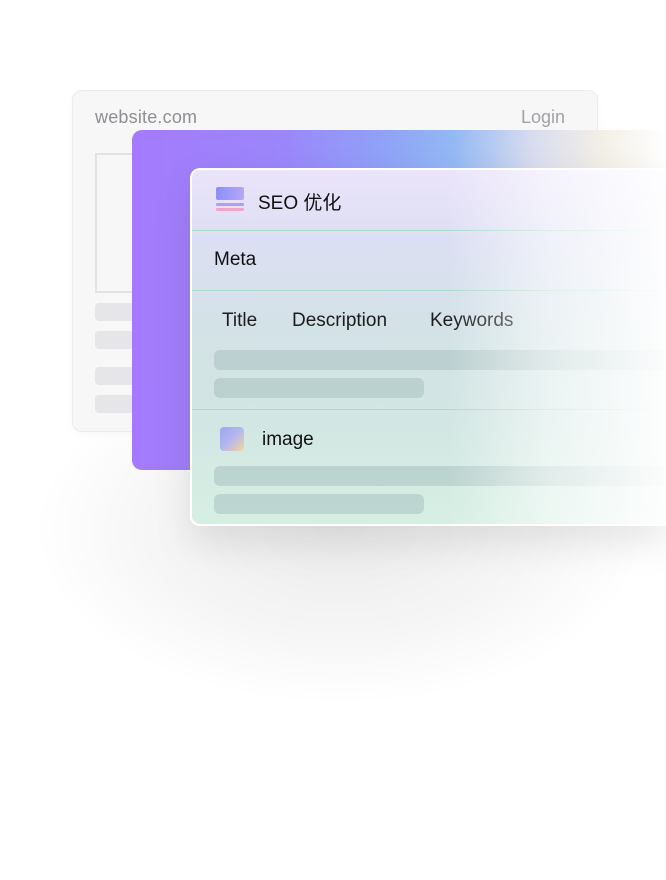  I want to click on seo-panel-title: SEO 优化, so click(300, 203).